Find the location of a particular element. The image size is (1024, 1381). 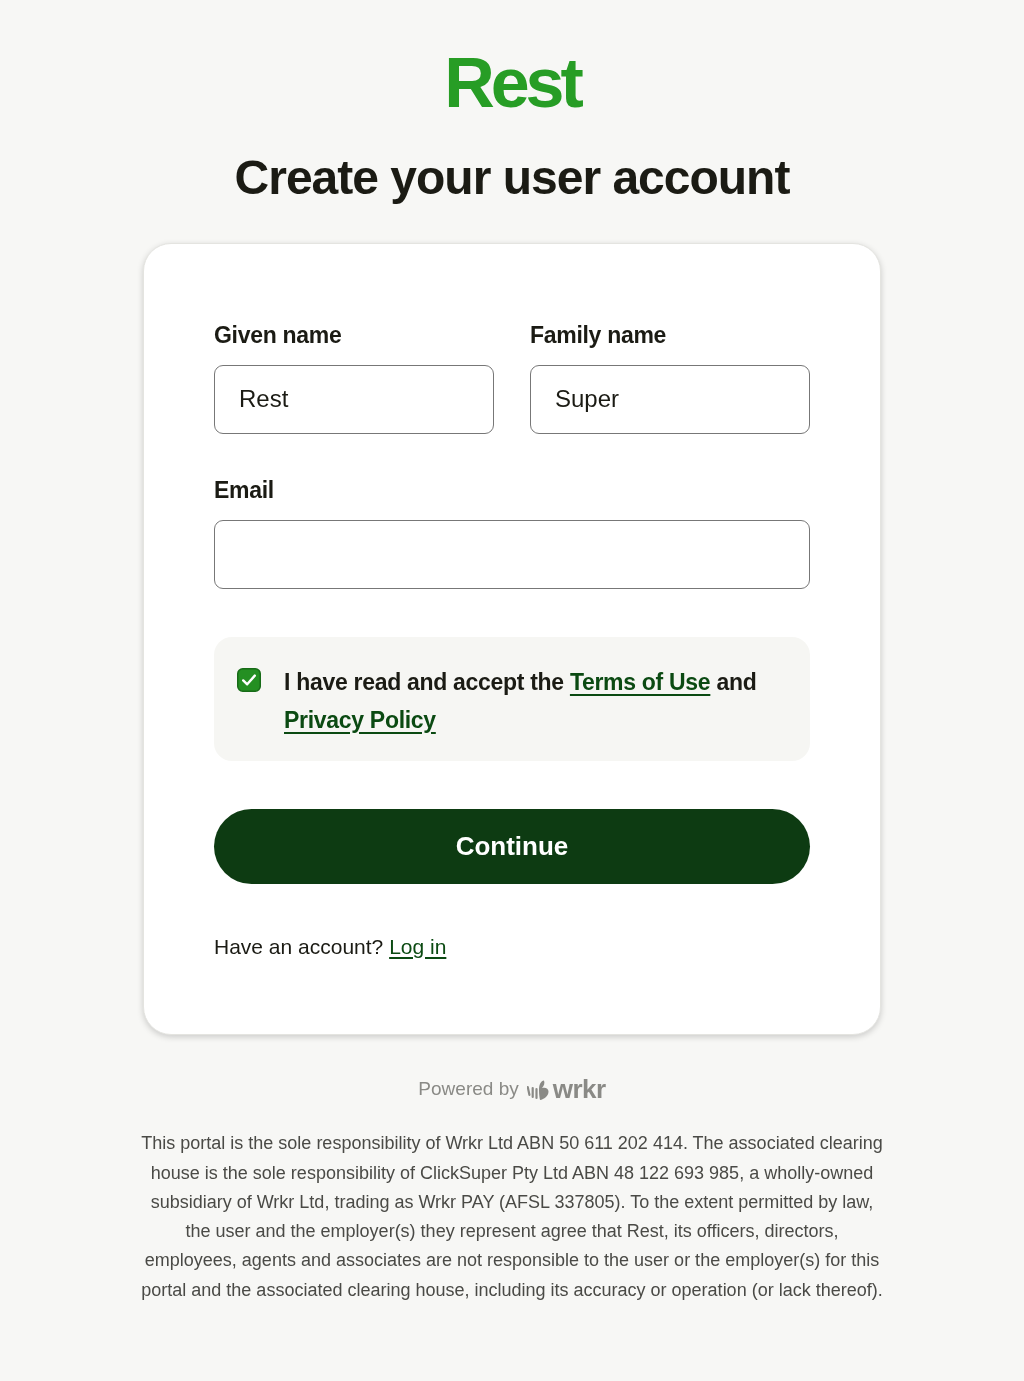

consent-text: I have read and accept the Terms of Use and Privacy Policy is located at coordinates (521, 701).